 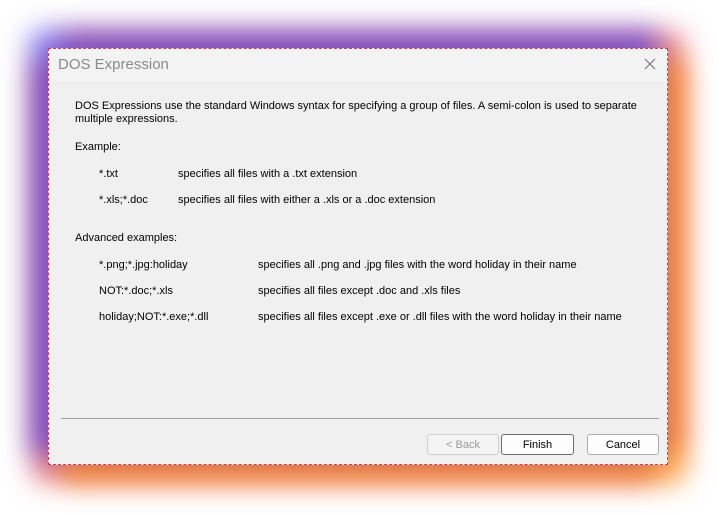 I want to click on advanced-heading: Advanced examples:, so click(x=126, y=238).